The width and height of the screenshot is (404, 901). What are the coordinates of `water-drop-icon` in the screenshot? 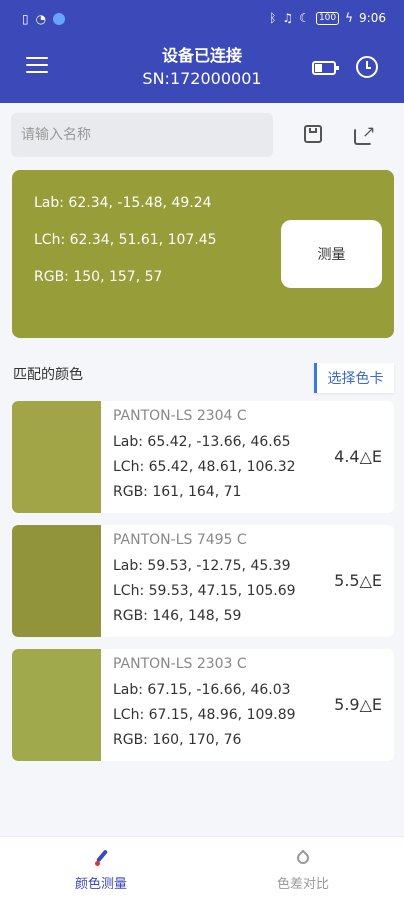 It's located at (303, 858).